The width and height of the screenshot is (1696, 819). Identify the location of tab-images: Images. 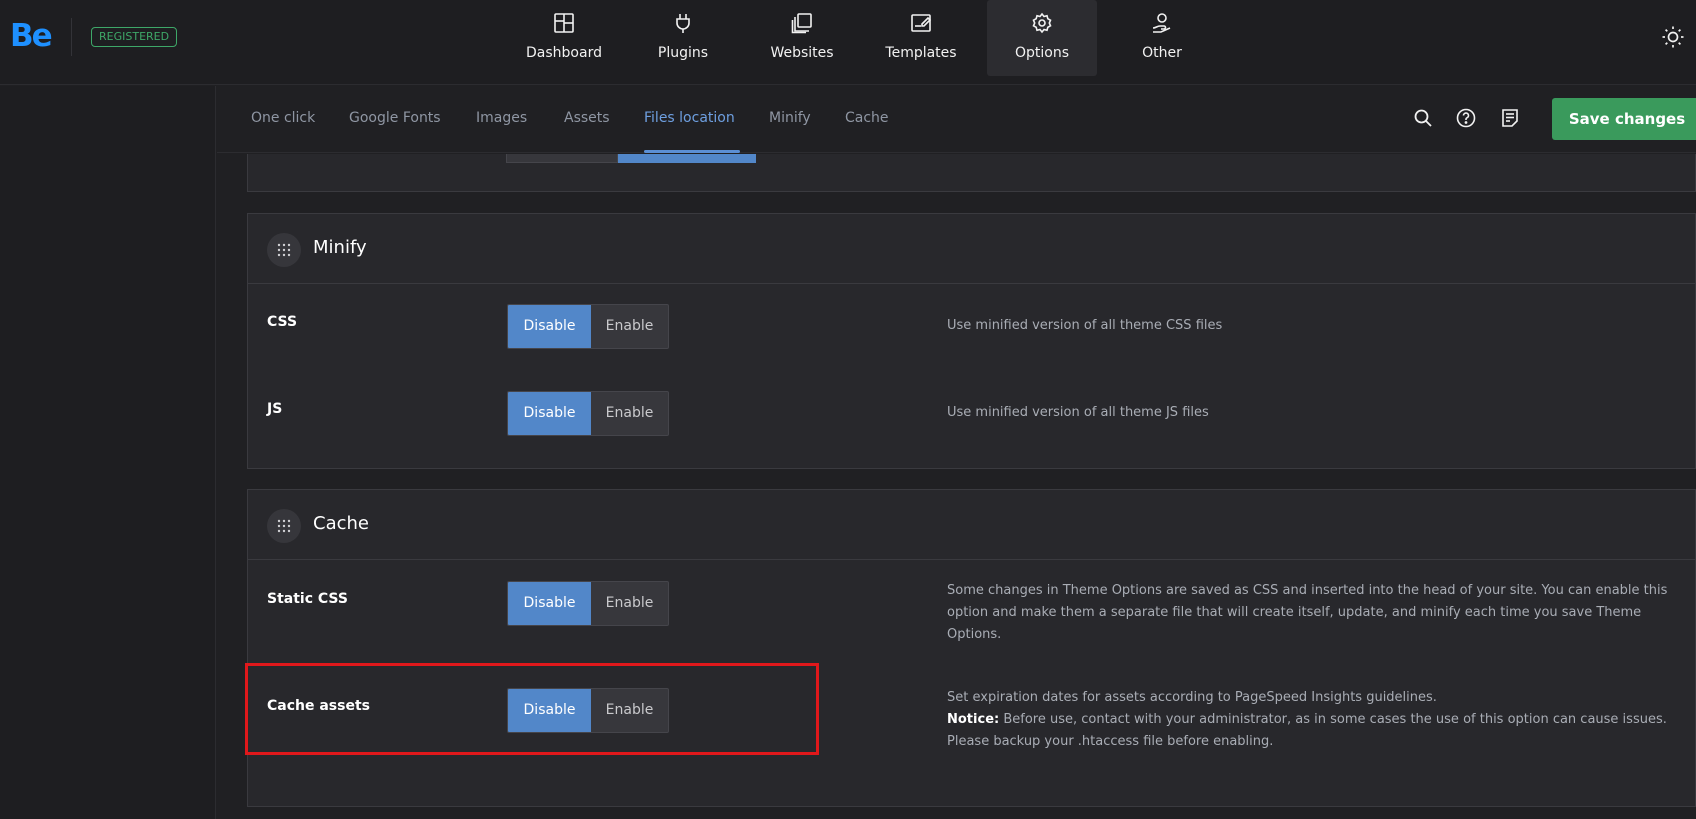
(501, 118).